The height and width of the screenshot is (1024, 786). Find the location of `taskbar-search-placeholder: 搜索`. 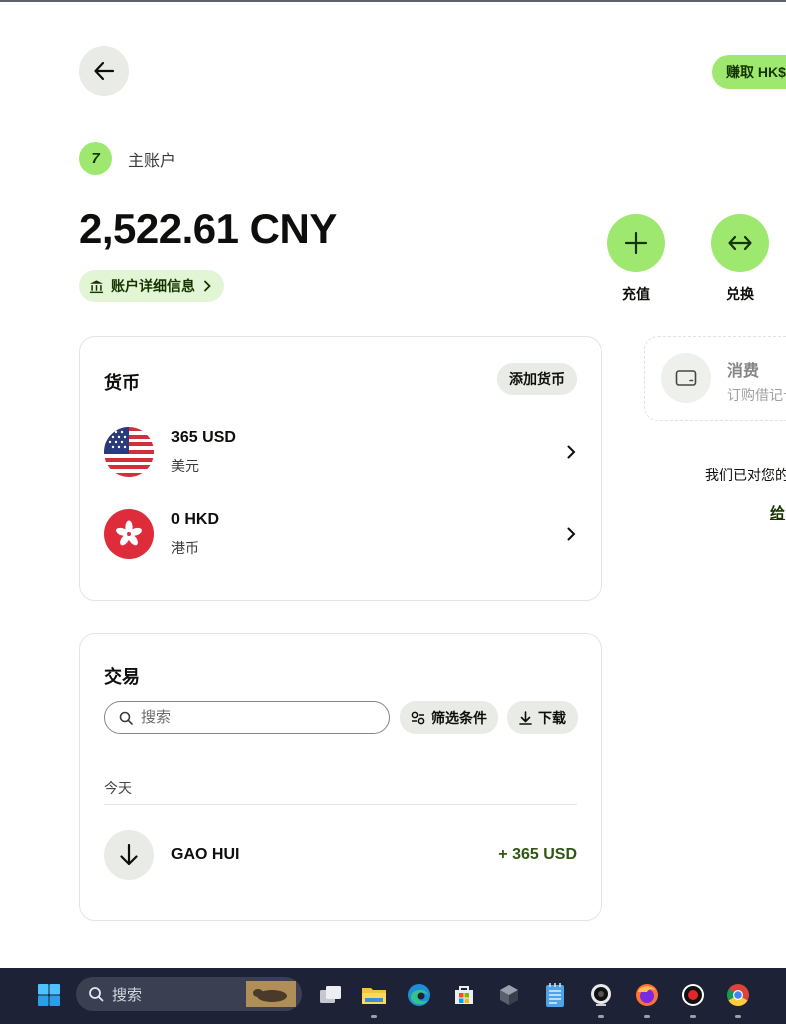

taskbar-search-placeholder: 搜索 is located at coordinates (127, 995).